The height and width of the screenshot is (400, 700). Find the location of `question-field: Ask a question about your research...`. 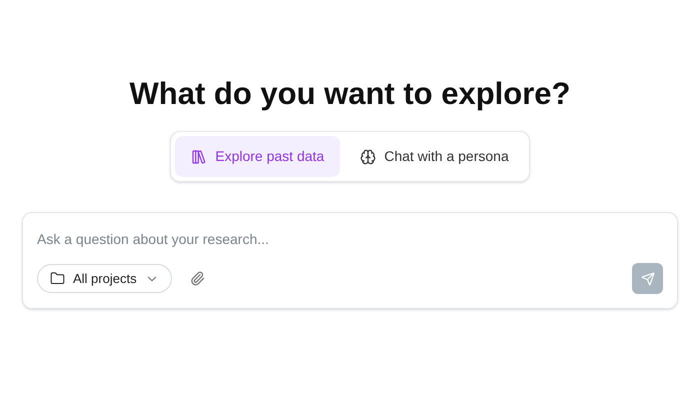

question-field: Ask a question about your research... is located at coordinates (350, 239).